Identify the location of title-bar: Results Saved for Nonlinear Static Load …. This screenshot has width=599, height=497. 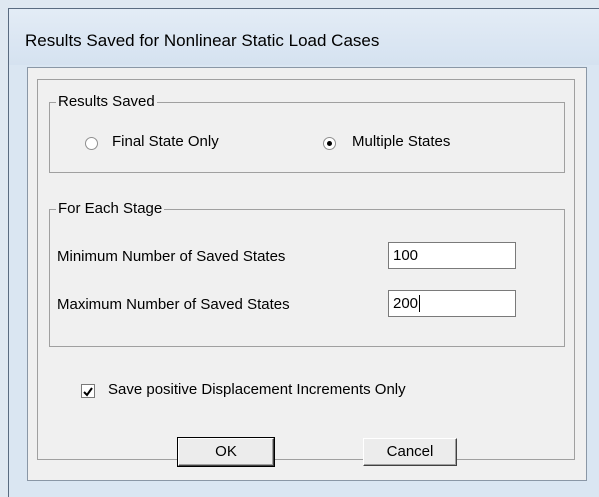
(304, 37).